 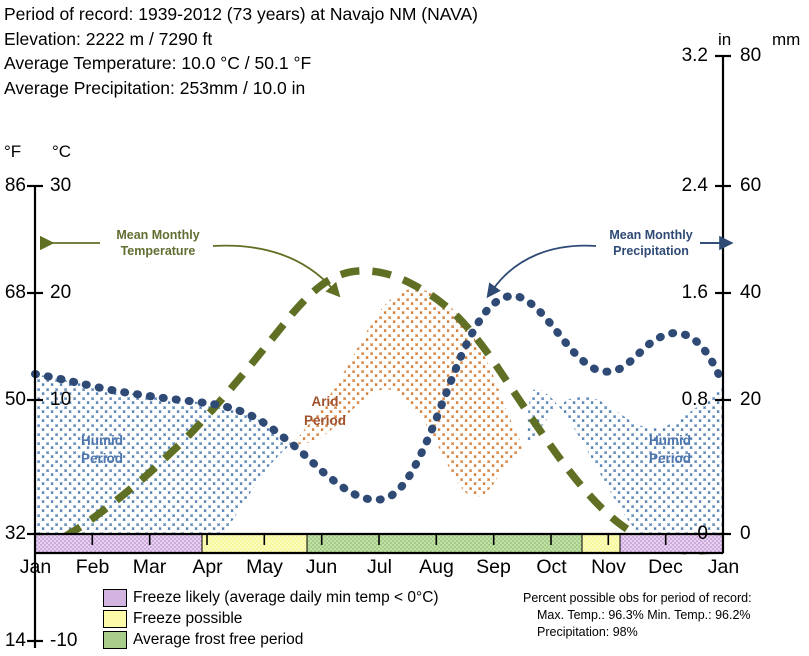 I want to click on legend-label-freeze-possible: Freeze possible, so click(x=188, y=618).